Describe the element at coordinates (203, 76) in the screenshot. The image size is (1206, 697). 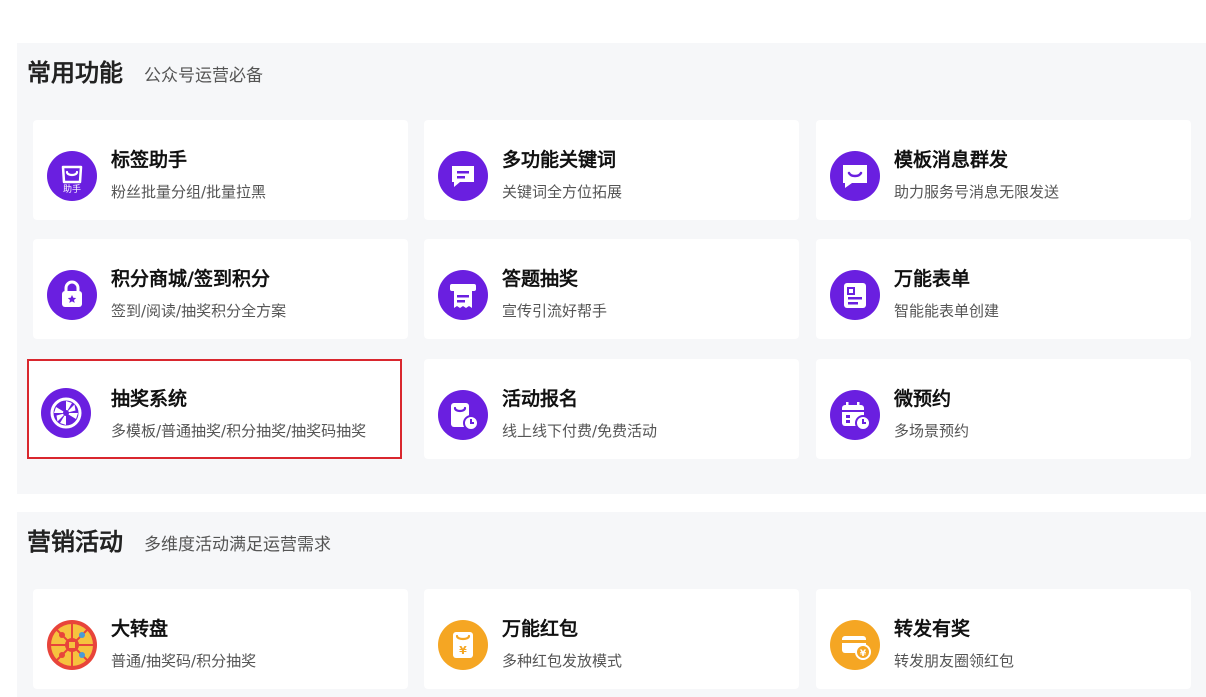
I see `common-section-subtitle: 公众号运营必备` at that location.